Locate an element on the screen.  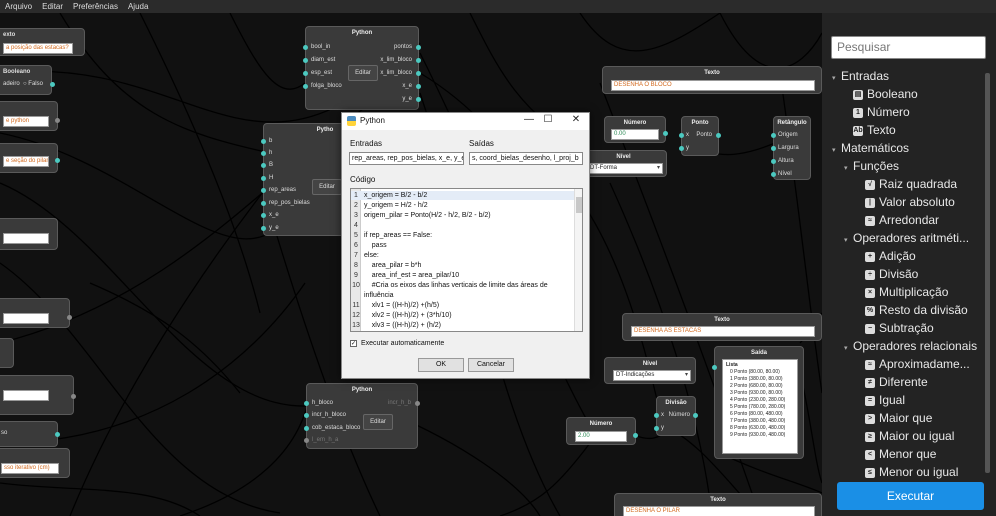
tree-item: ≠ Diferente is located at coordinates (908, 382).